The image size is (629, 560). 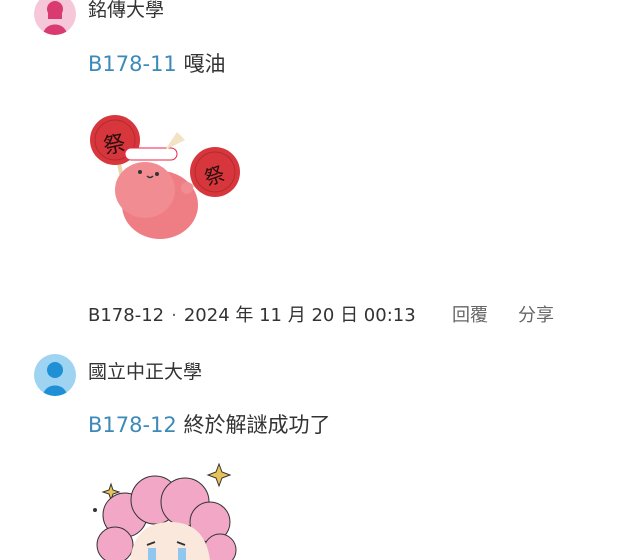 I want to click on crying-character-sticker, so click(x=165, y=511).